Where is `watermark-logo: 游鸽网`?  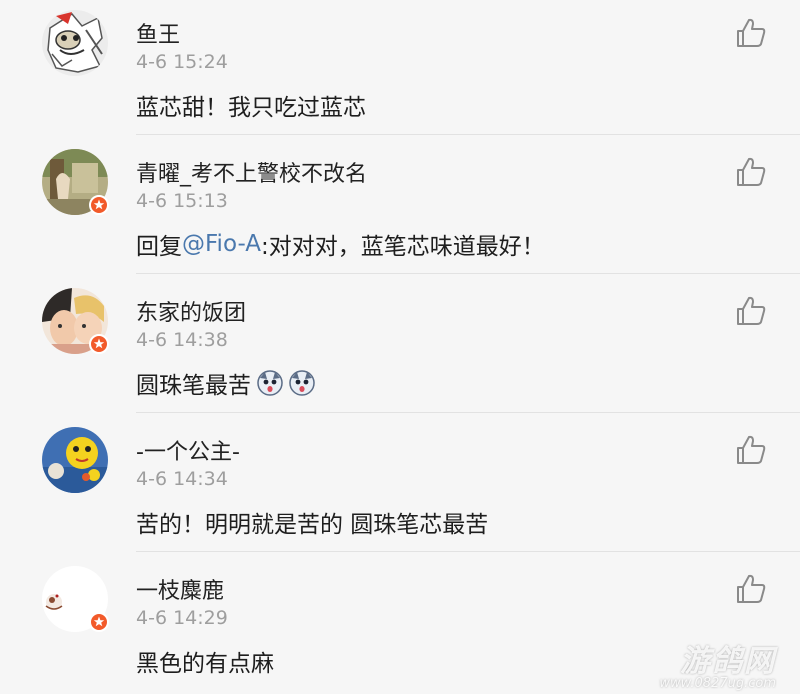 watermark-logo: 游鸽网 is located at coordinates (728, 661).